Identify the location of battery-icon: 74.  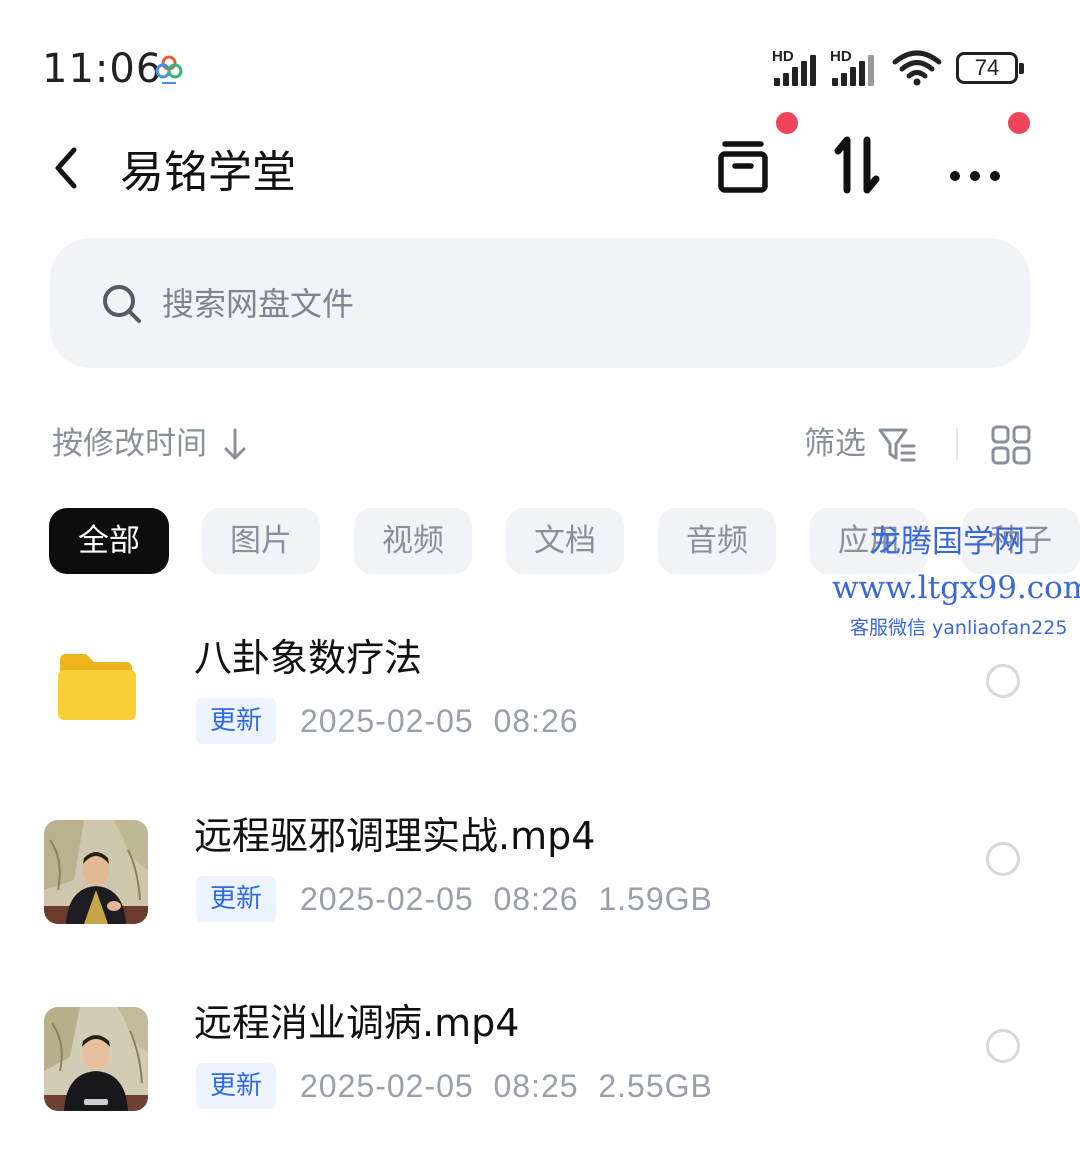
(990, 68).